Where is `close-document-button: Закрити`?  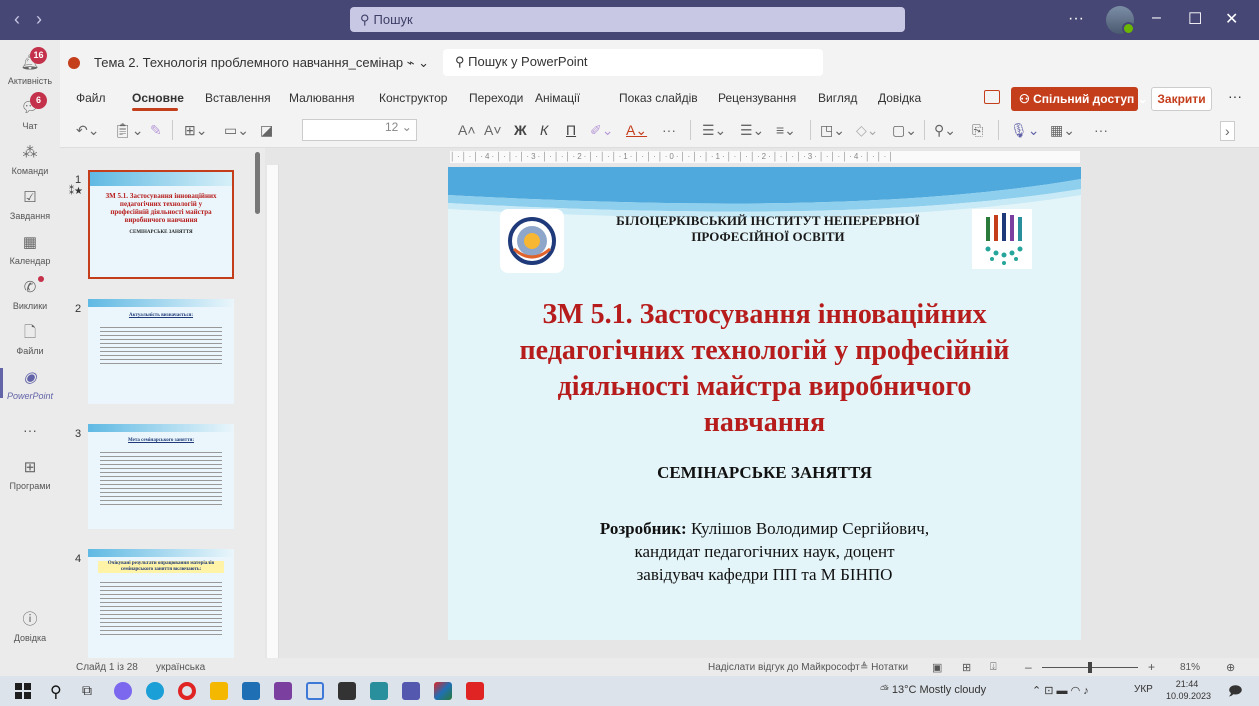 close-document-button: Закрити is located at coordinates (1181, 99).